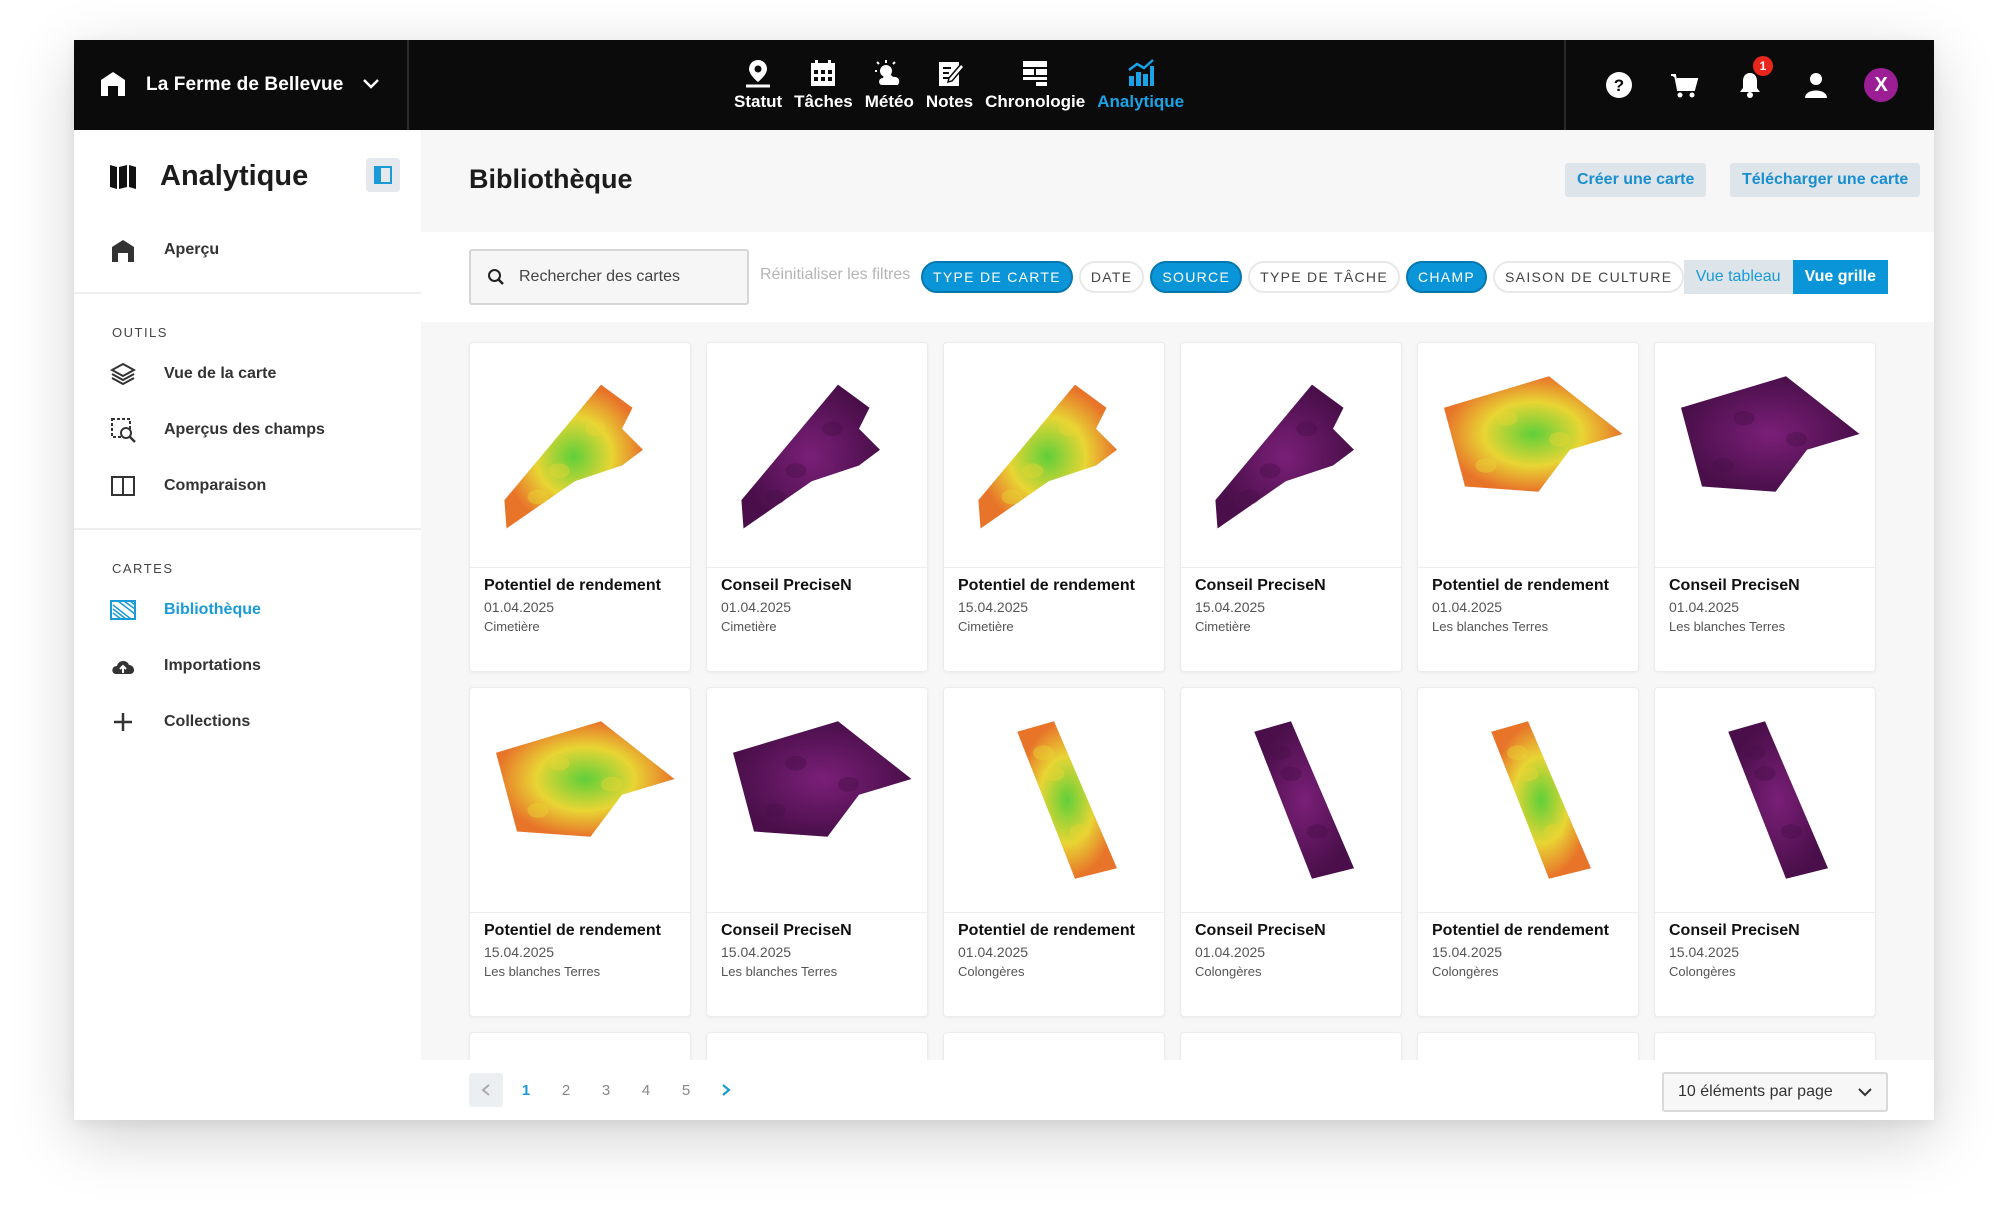  I want to click on sidebar-header: Analytique, so click(247, 176).